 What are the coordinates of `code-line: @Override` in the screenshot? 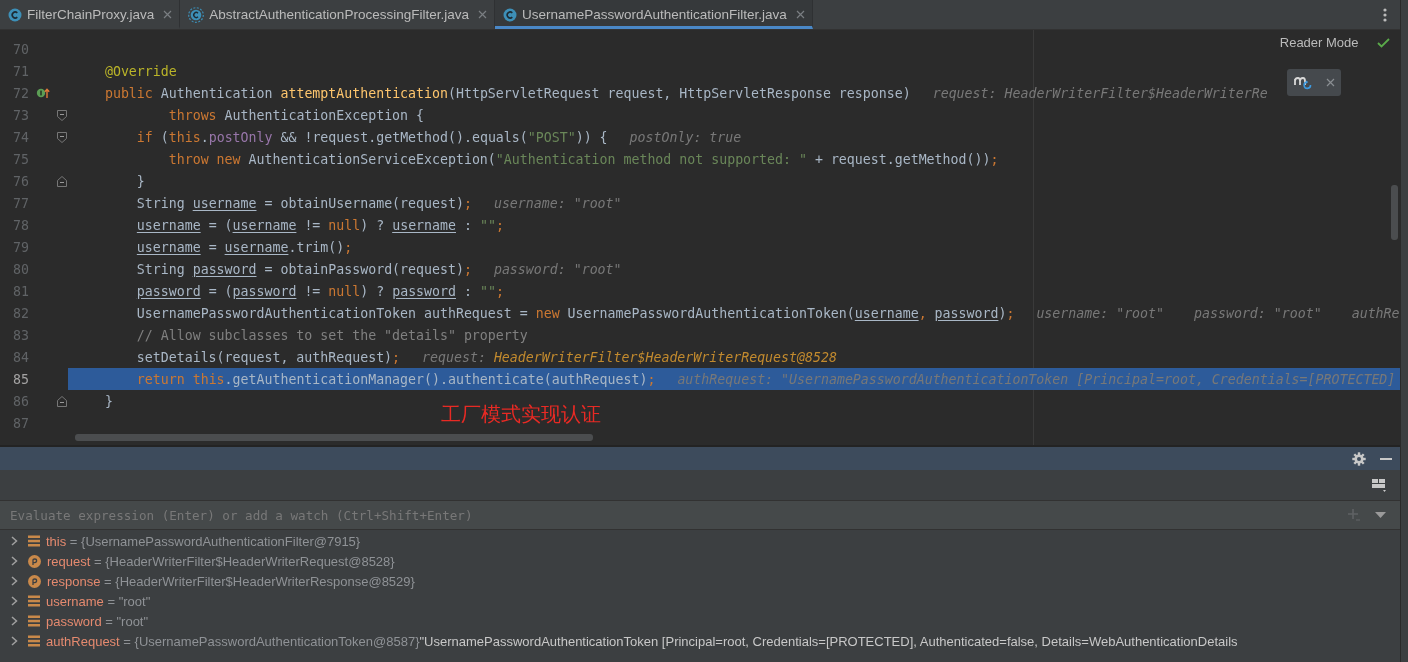 It's located at (140, 71).